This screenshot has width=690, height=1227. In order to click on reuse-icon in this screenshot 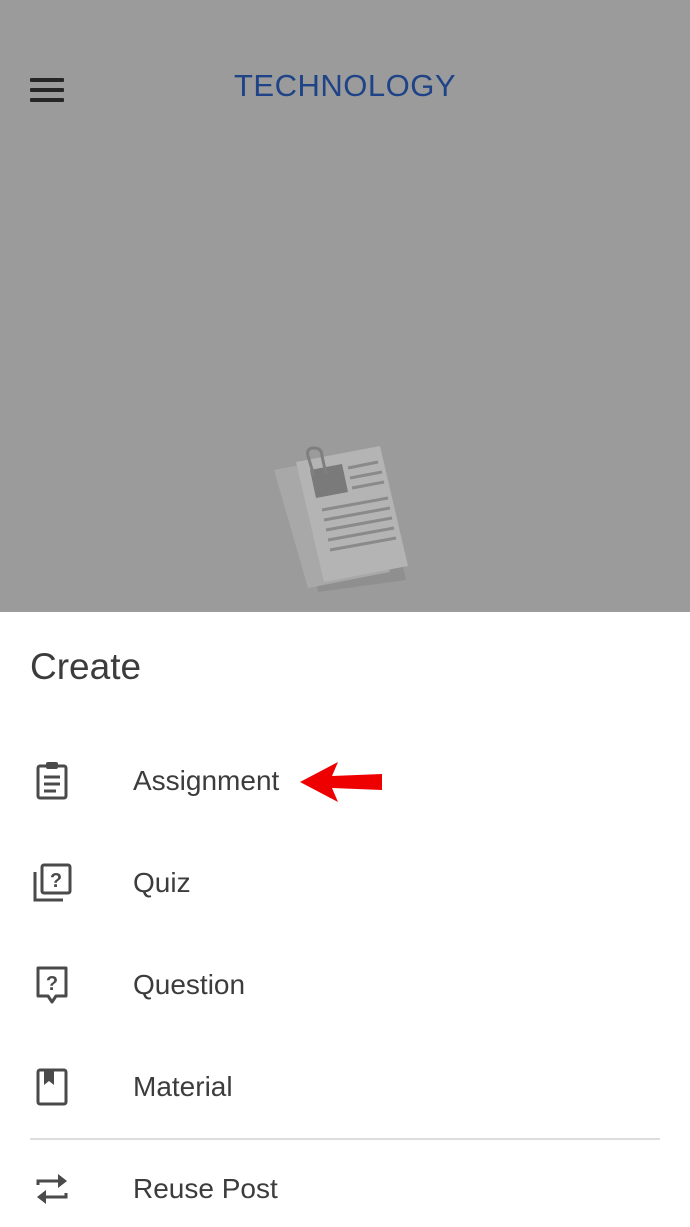, I will do `click(52, 1189)`.